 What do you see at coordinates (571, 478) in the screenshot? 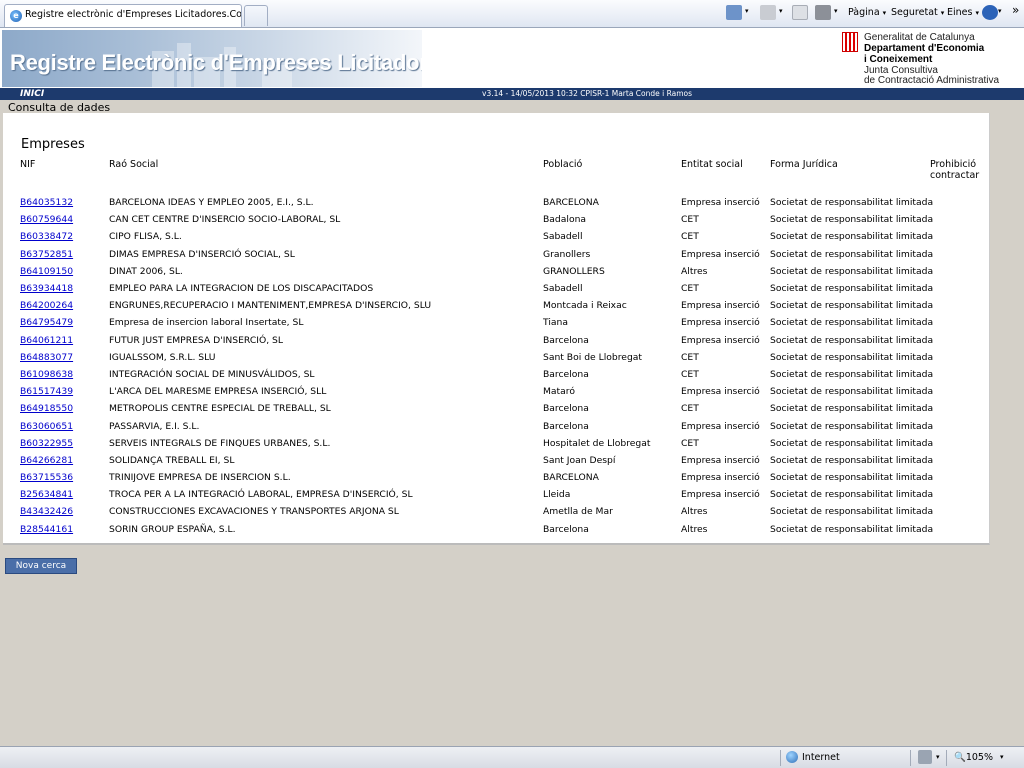
I see `town-cell: BARCELONA` at bounding box center [571, 478].